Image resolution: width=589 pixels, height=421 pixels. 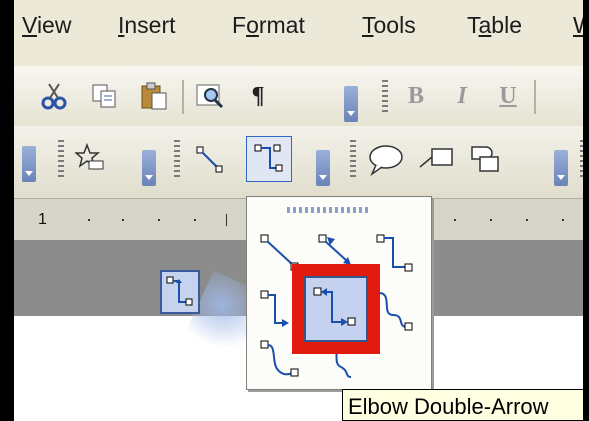 What do you see at coordinates (298, 96) in the screenshot?
I see `standard-toolbar: ¶ B I U` at bounding box center [298, 96].